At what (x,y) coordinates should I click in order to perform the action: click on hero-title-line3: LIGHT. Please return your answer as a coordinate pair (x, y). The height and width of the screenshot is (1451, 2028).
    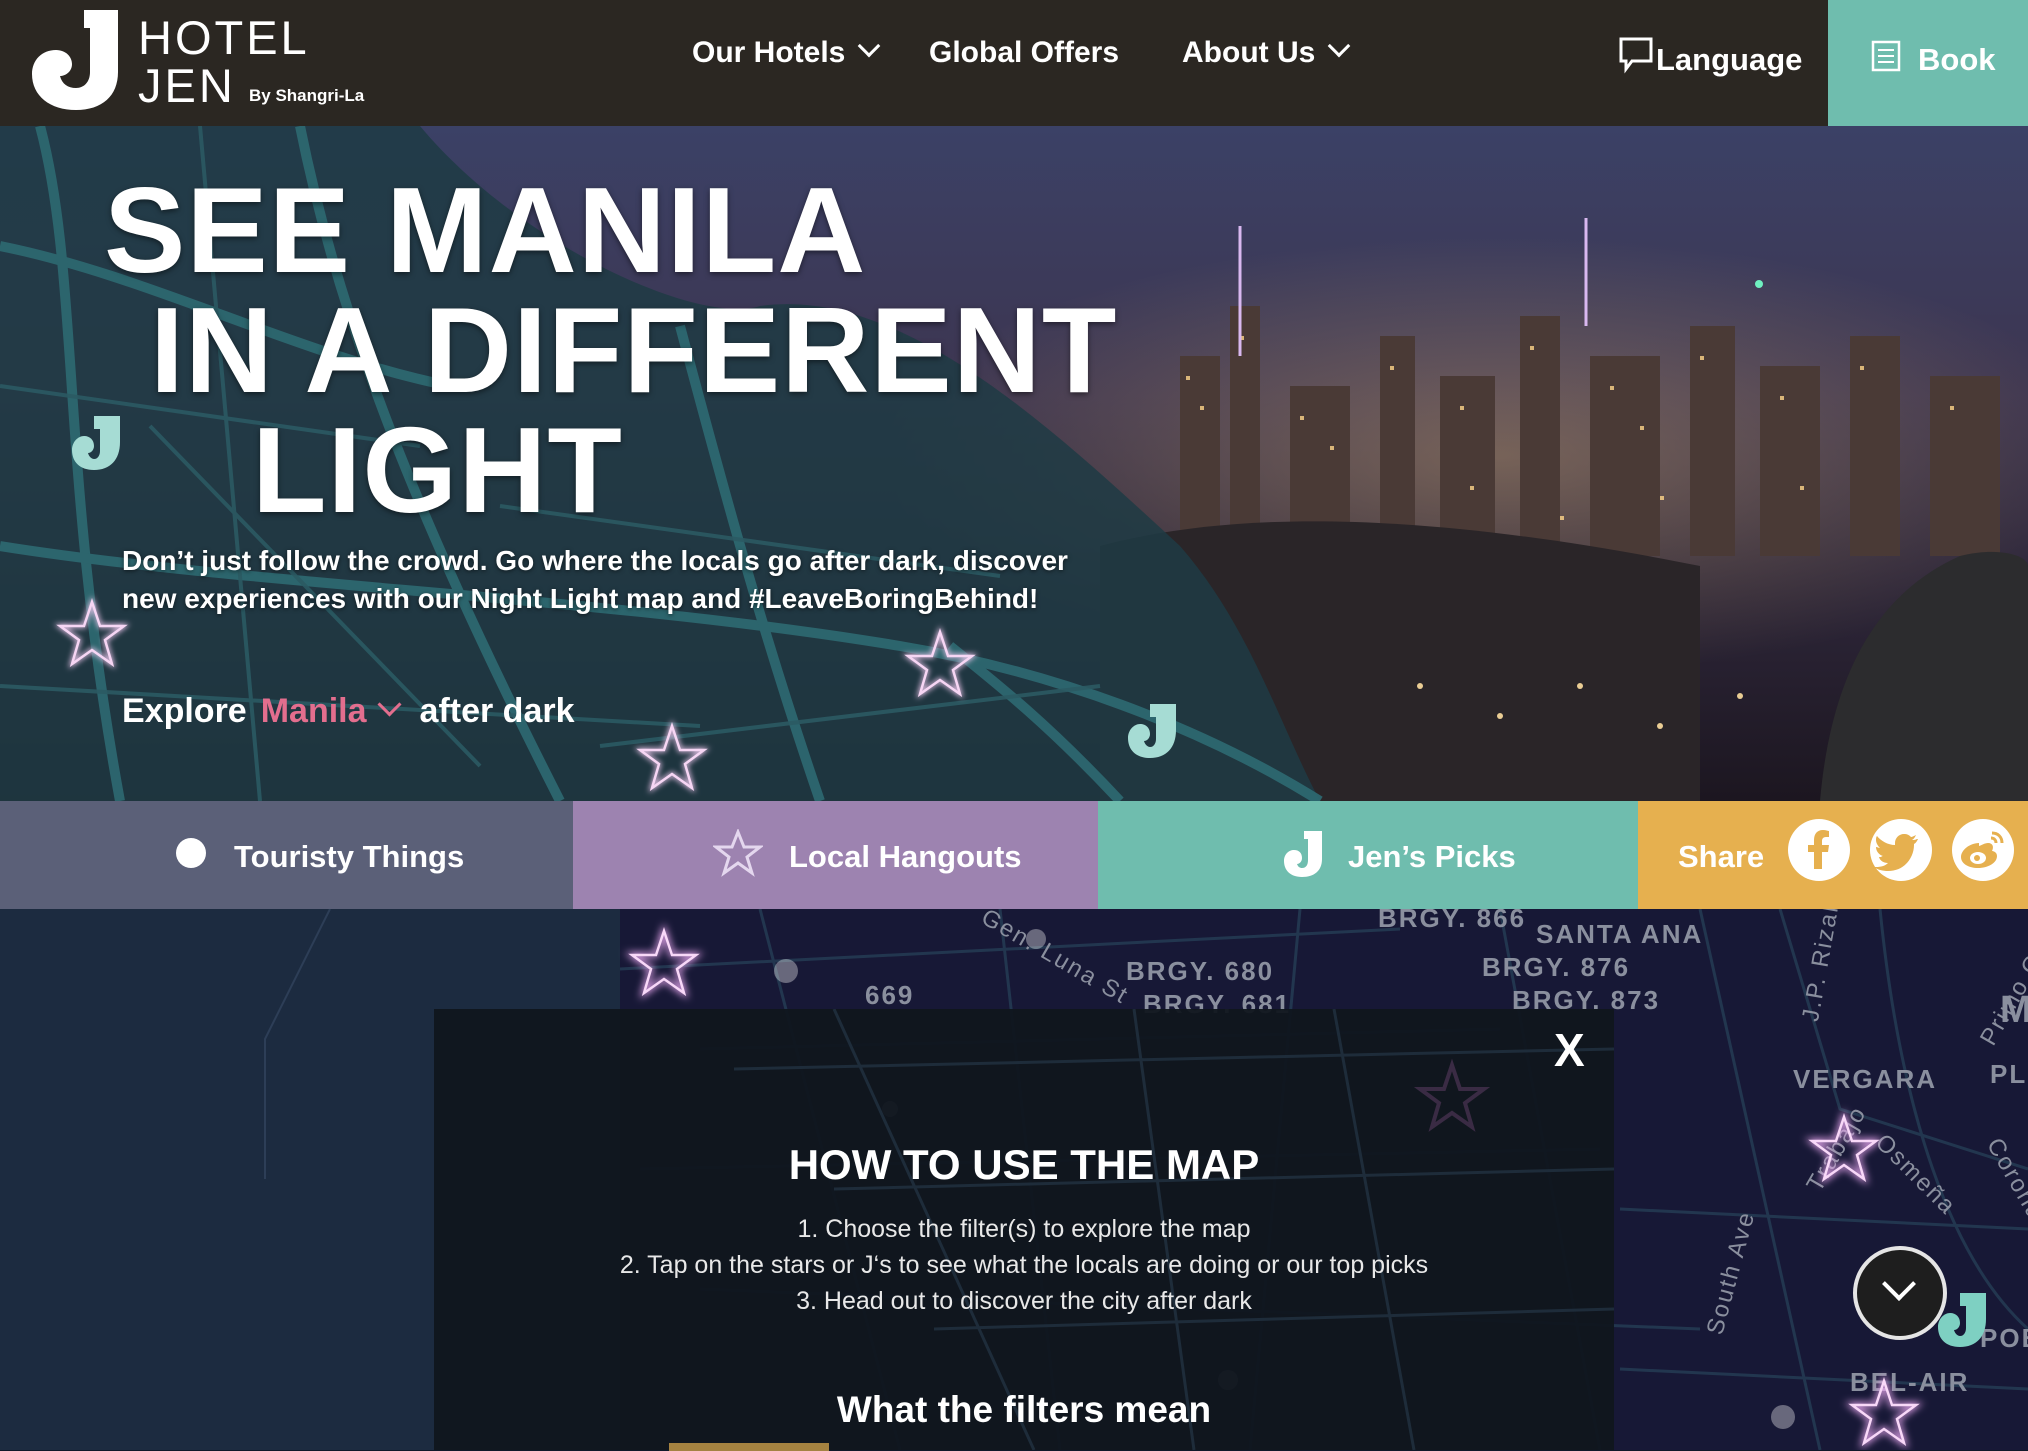
    Looking at the image, I should click on (437, 470).